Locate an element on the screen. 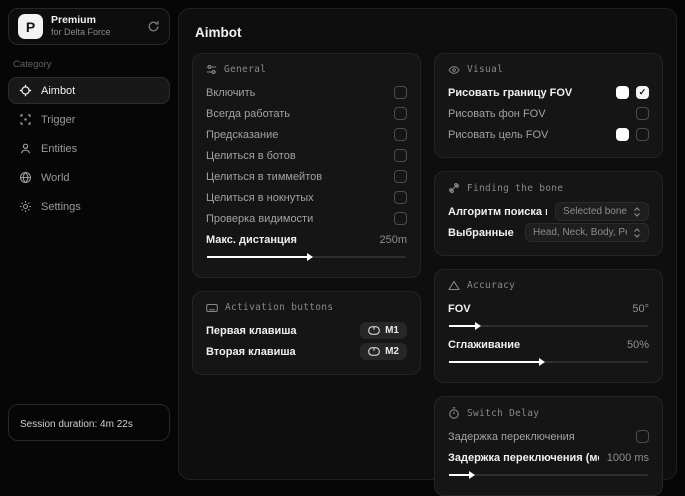  session-duration: Session duration: 4m 22s is located at coordinates (89, 422).